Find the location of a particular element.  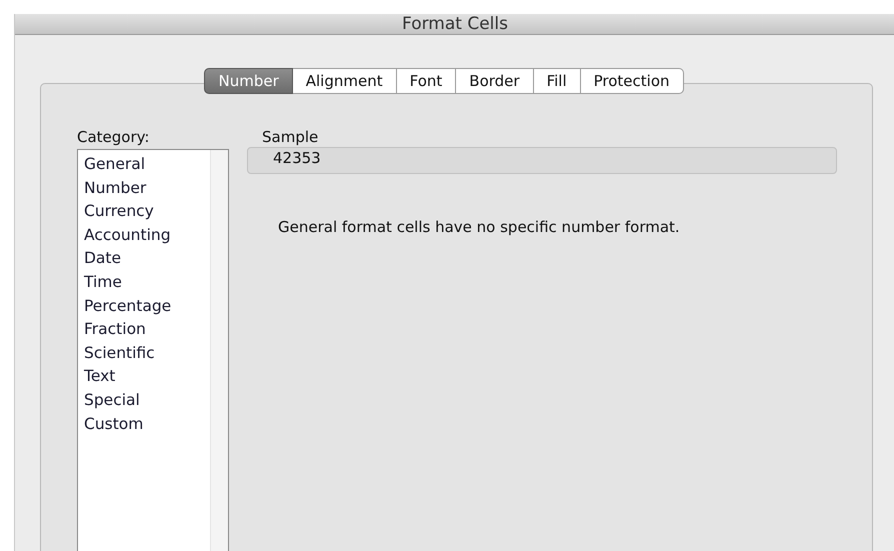

sample-field: 42353 is located at coordinates (542, 160).